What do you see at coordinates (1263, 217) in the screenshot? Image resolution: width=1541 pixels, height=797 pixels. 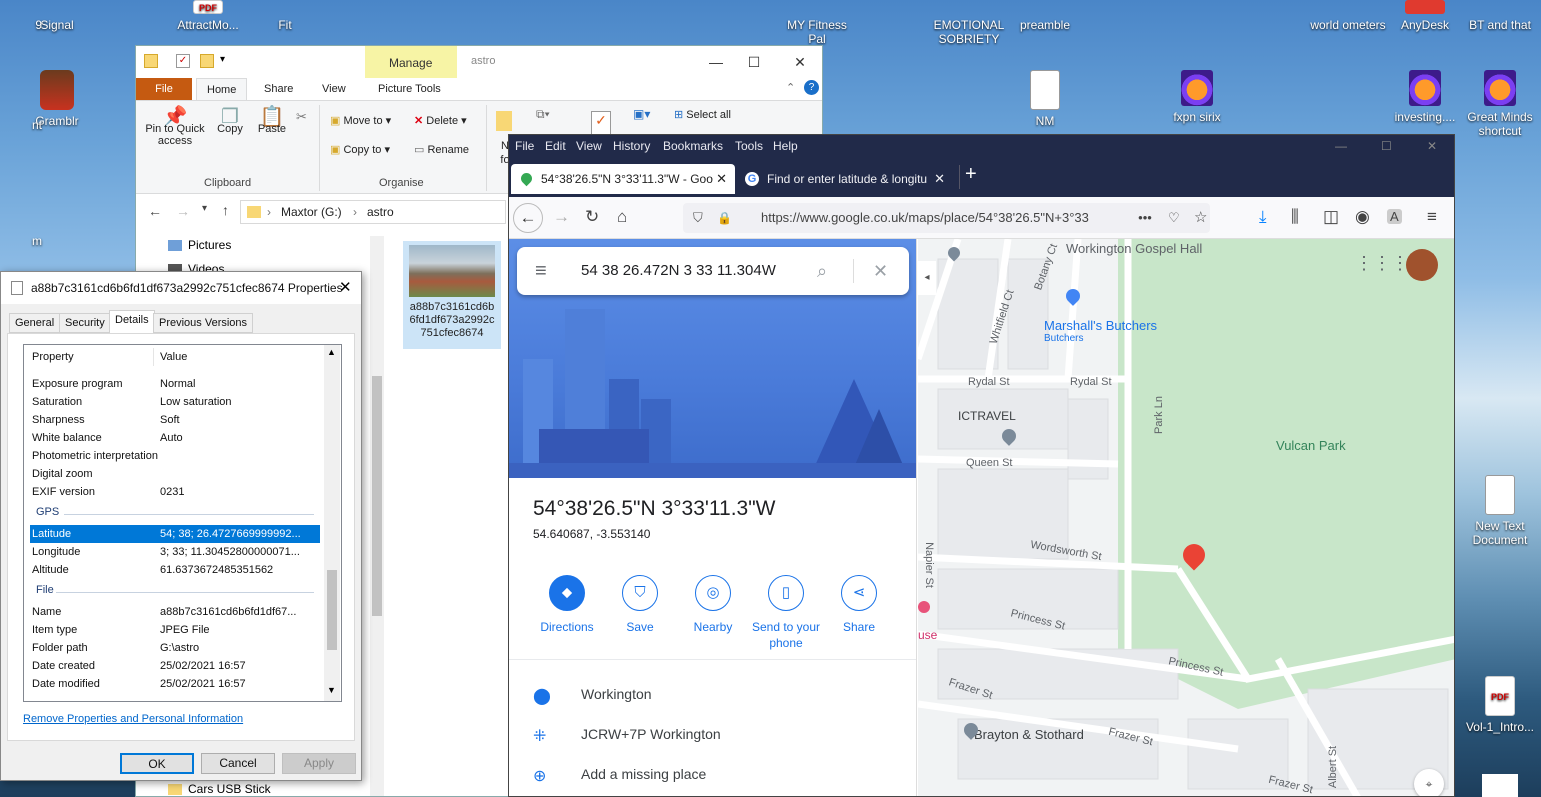 I see `downloads-icon: ⤓` at bounding box center [1263, 217].